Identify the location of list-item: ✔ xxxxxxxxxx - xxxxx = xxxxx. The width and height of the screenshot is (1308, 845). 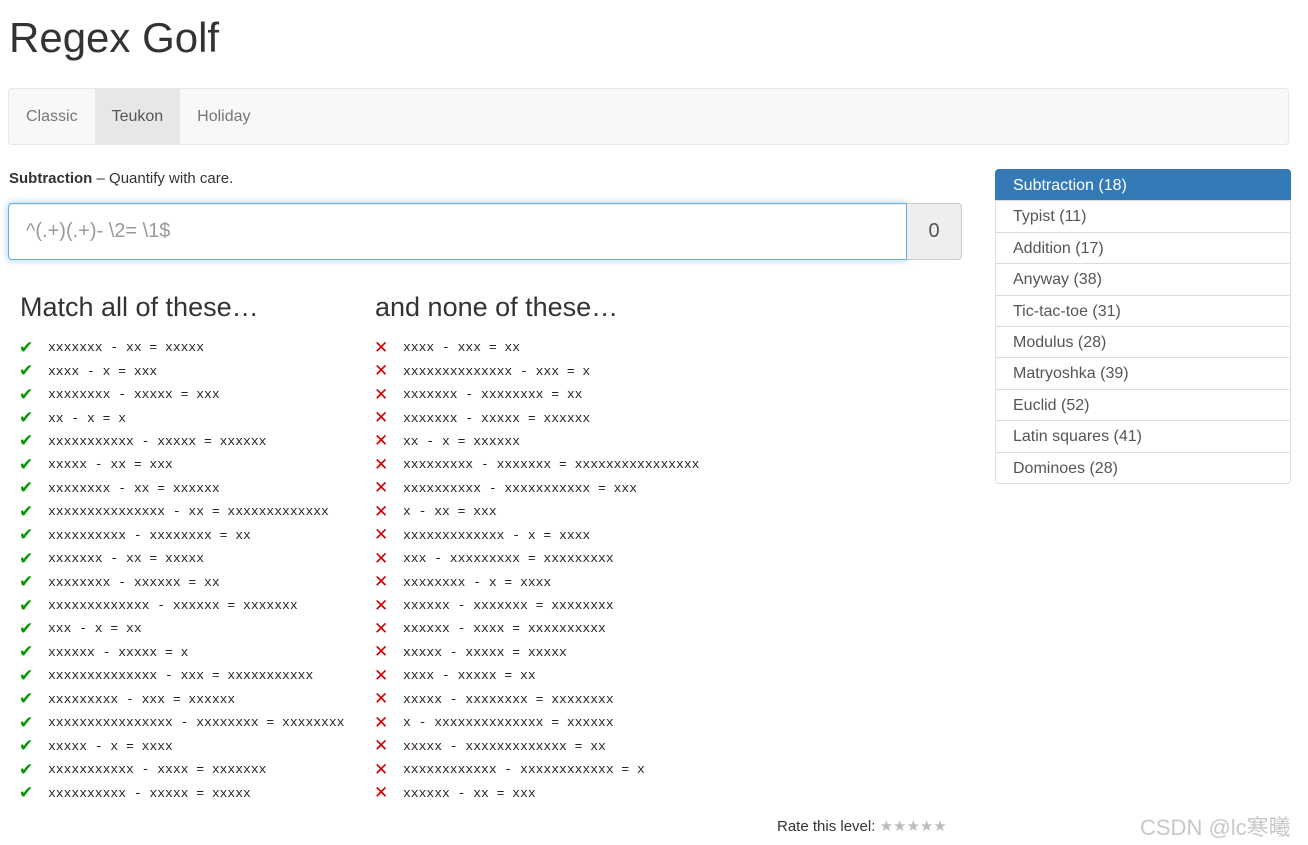
(181, 792).